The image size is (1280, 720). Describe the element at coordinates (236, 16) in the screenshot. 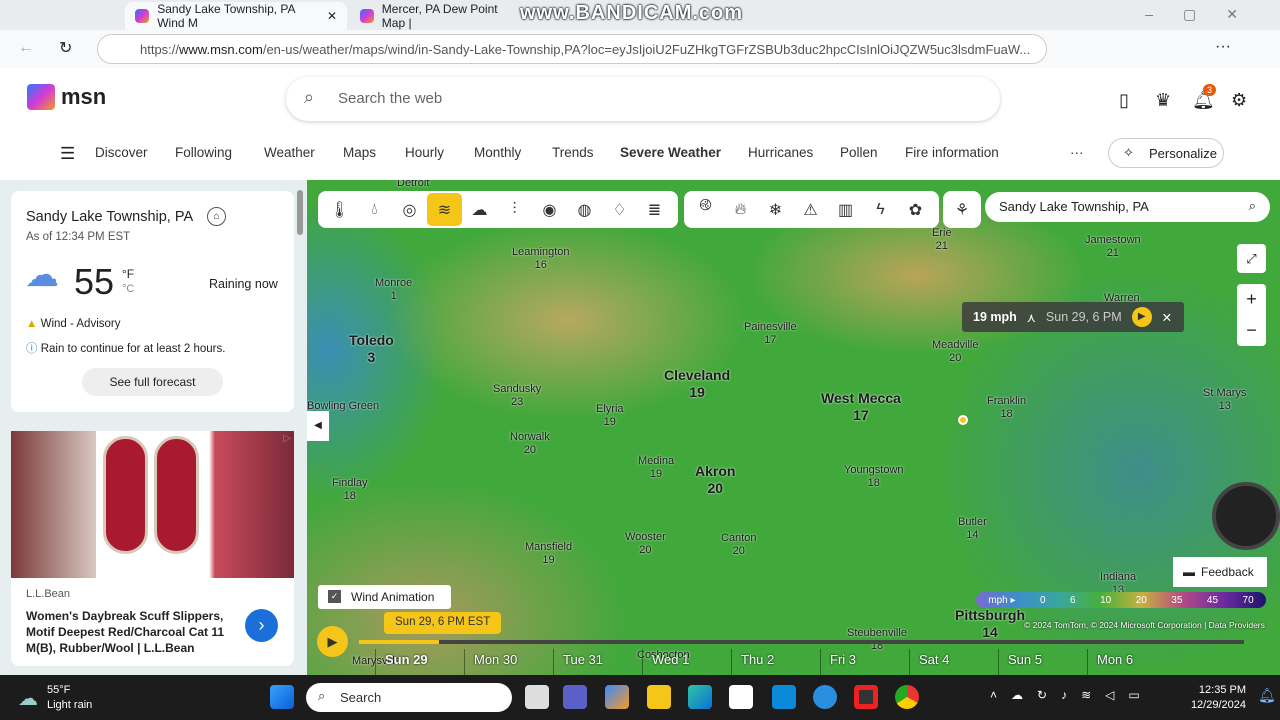

I see `tab-active: Sandy Lake Township, PA Wind M ✕` at that location.